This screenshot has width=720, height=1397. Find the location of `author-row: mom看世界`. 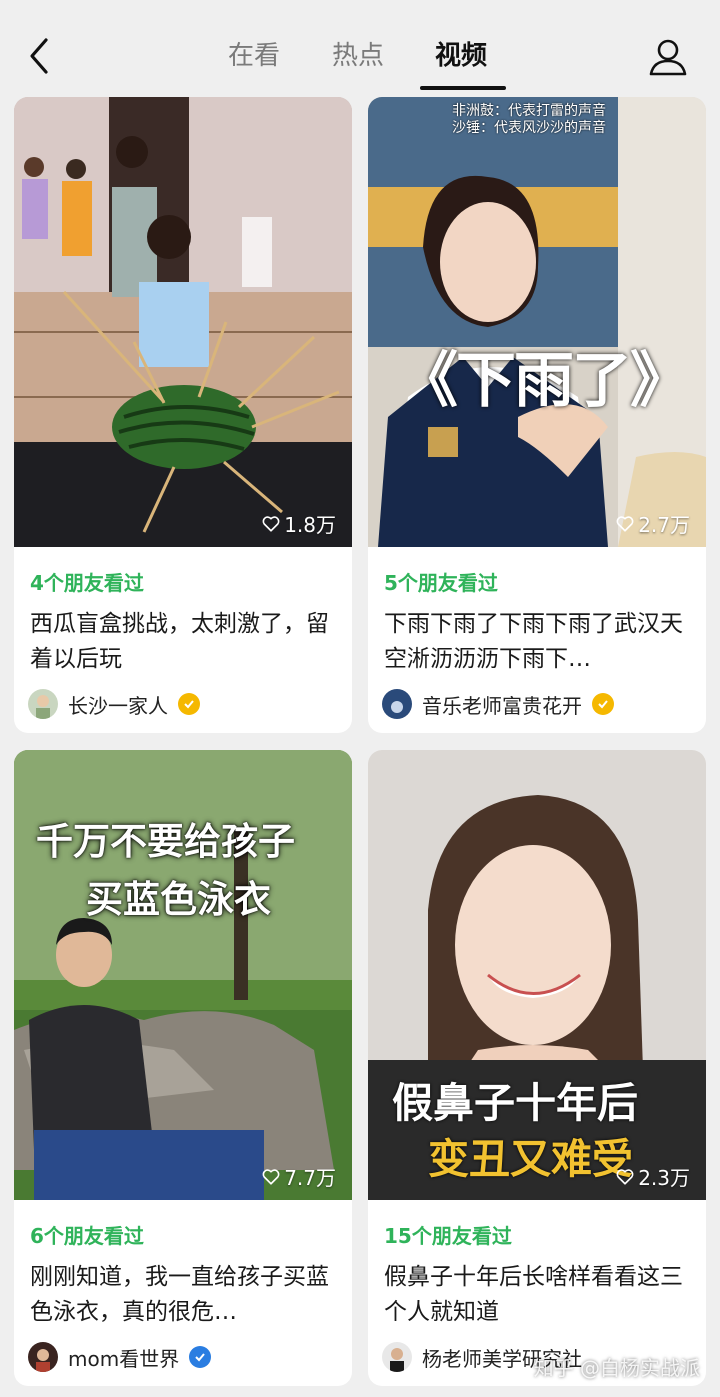

author-row: mom看世界 is located at coordinates (120, 1357).